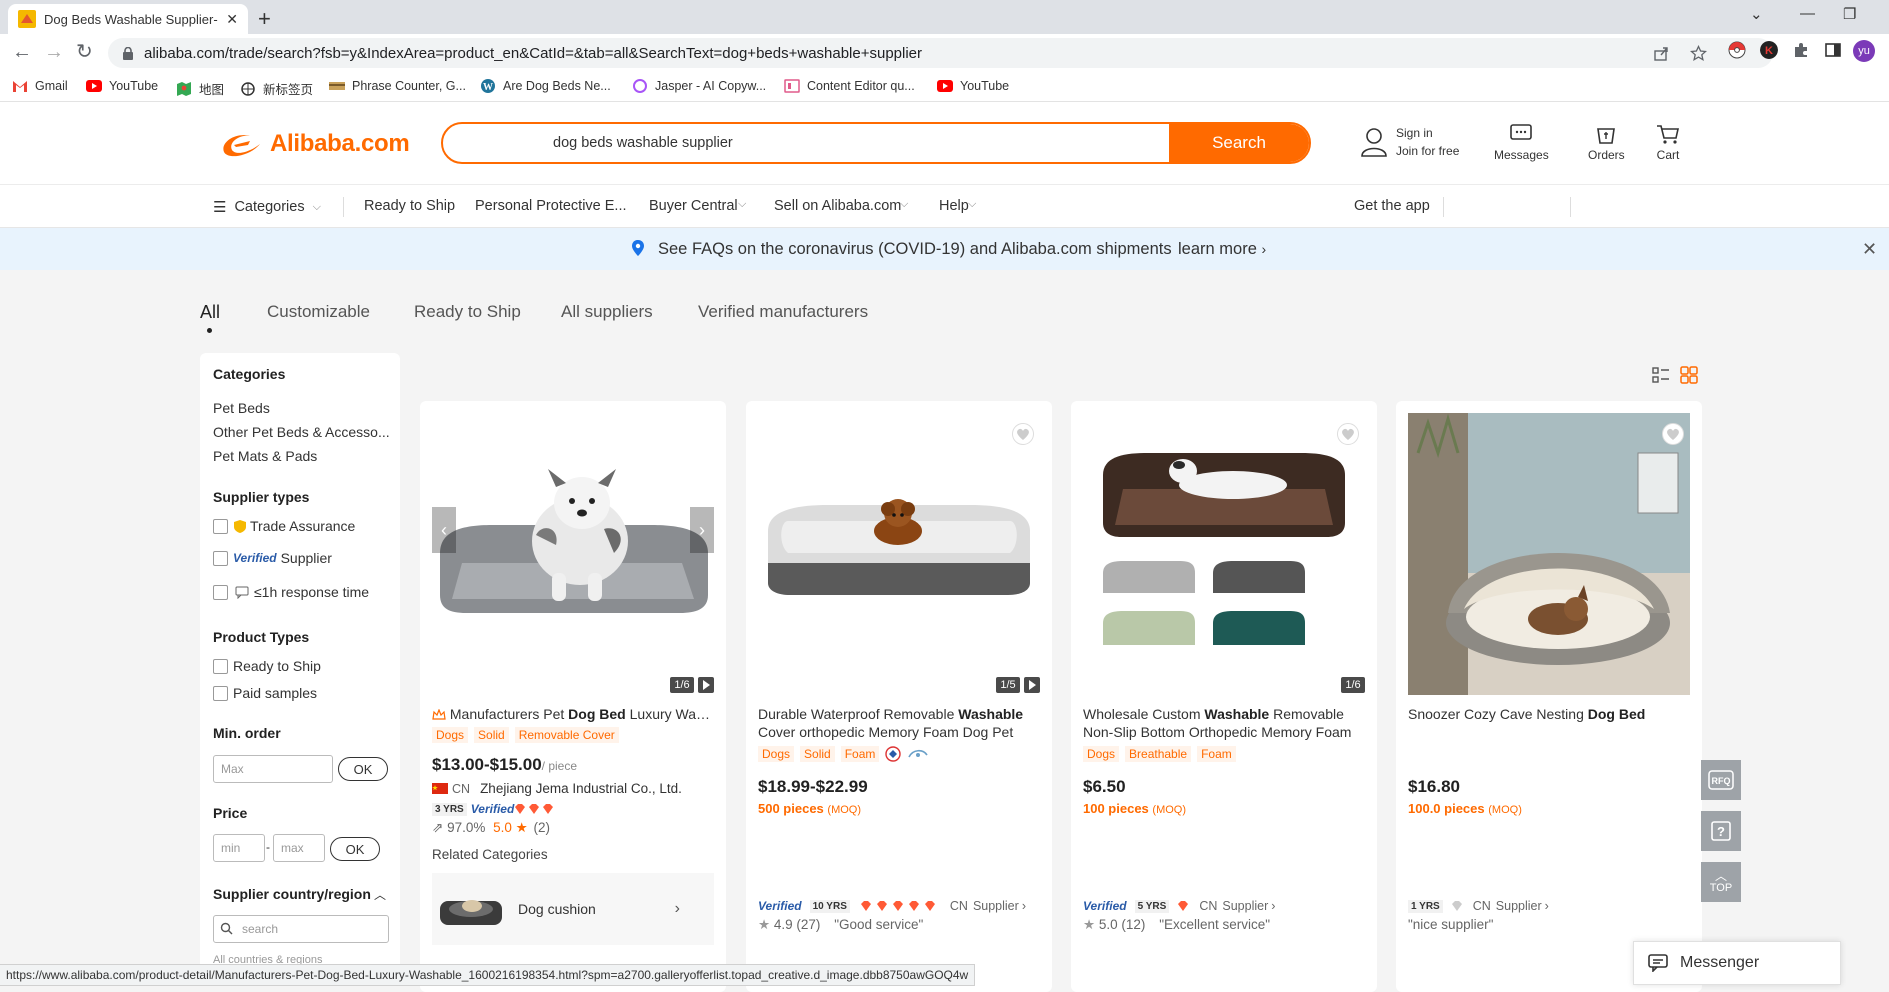 This screenshot has width=1889, height=992. What do you see at coordinates (1737, 50) in the screenshot?
I see `extension-pokeball-icon` at bounding box center [1737, 50].